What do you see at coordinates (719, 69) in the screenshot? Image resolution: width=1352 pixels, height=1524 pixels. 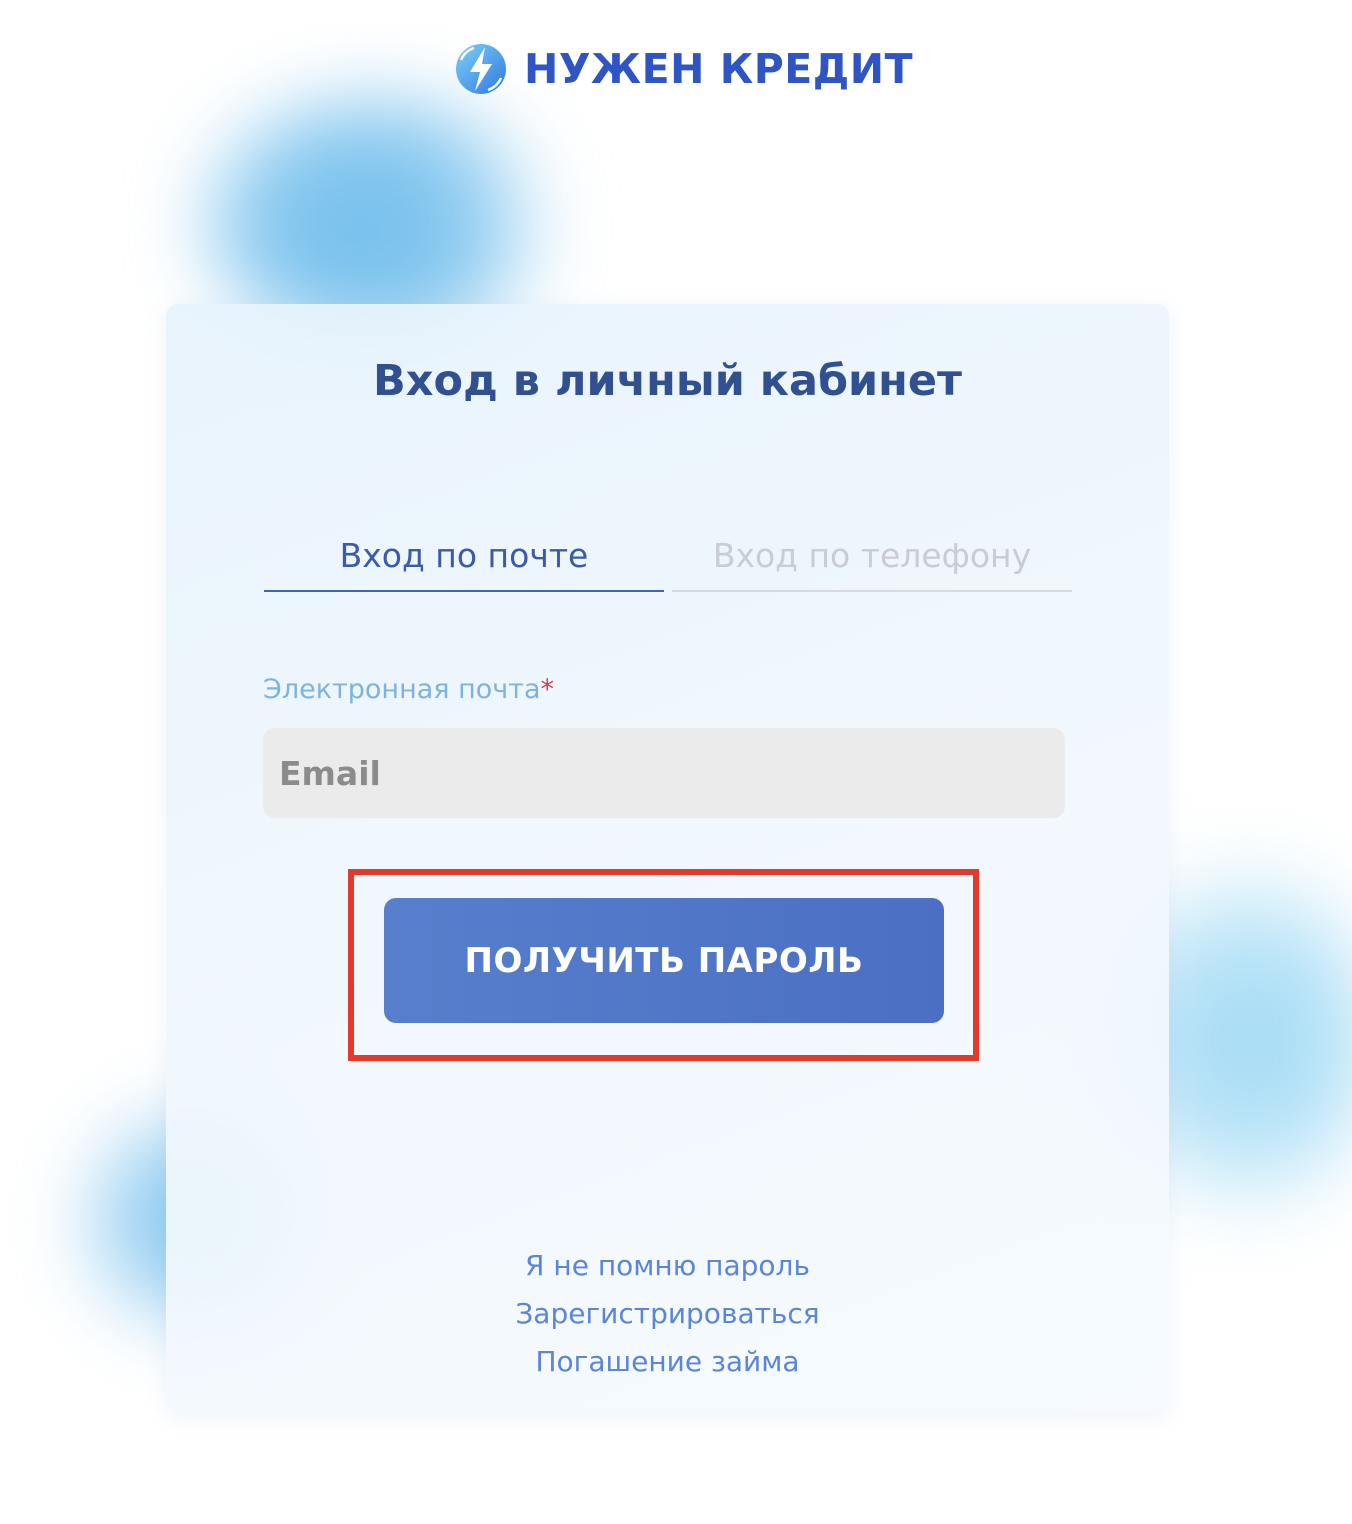 I see `logo-text: НУЖЕН КРЕДИТ` at bounding box center [719, 69].